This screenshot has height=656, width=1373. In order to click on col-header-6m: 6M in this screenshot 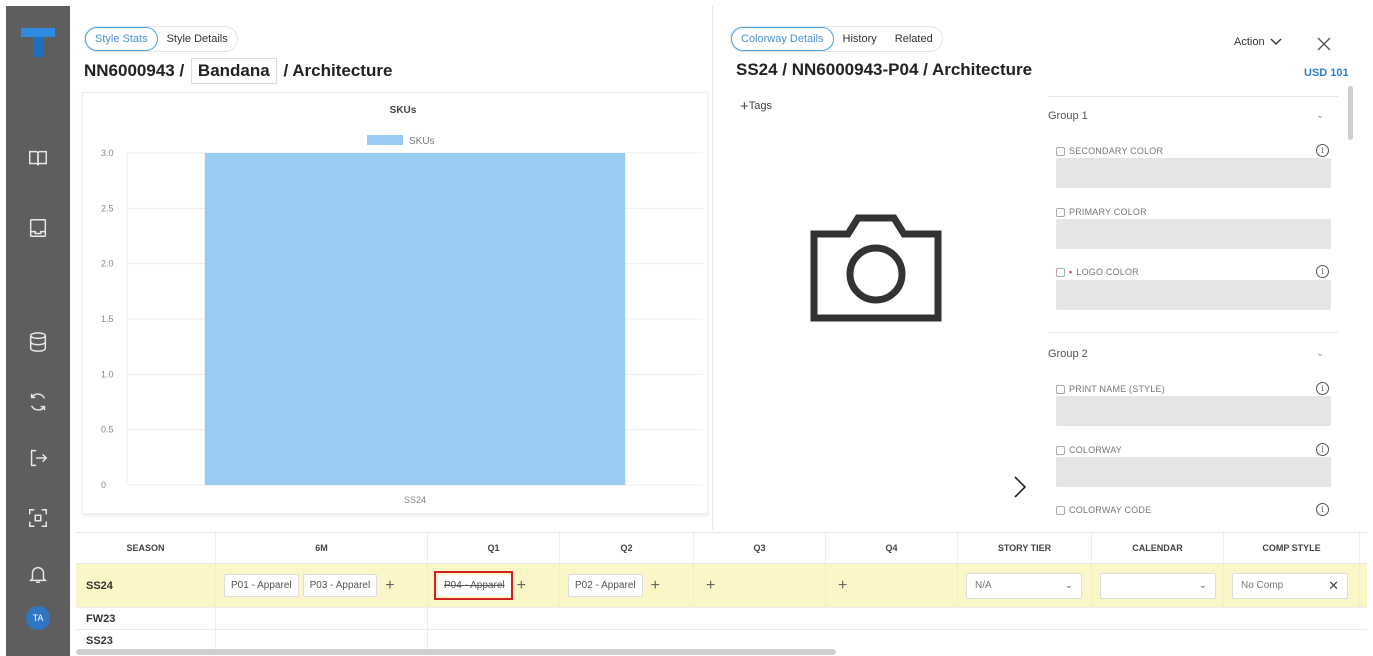, I will do `click(322, 548)`.